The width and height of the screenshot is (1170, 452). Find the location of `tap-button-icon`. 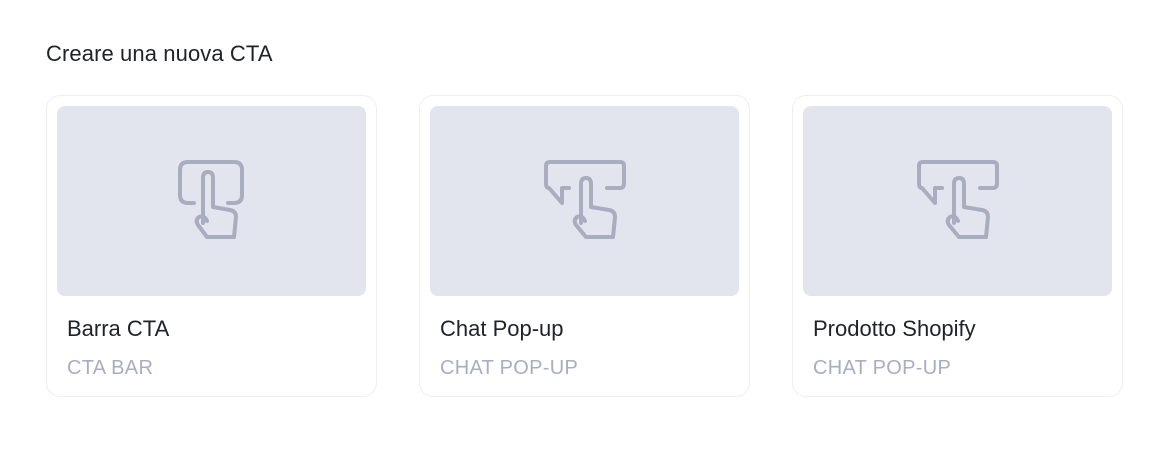

tap-button-icon is located at coordinates (210, 199).